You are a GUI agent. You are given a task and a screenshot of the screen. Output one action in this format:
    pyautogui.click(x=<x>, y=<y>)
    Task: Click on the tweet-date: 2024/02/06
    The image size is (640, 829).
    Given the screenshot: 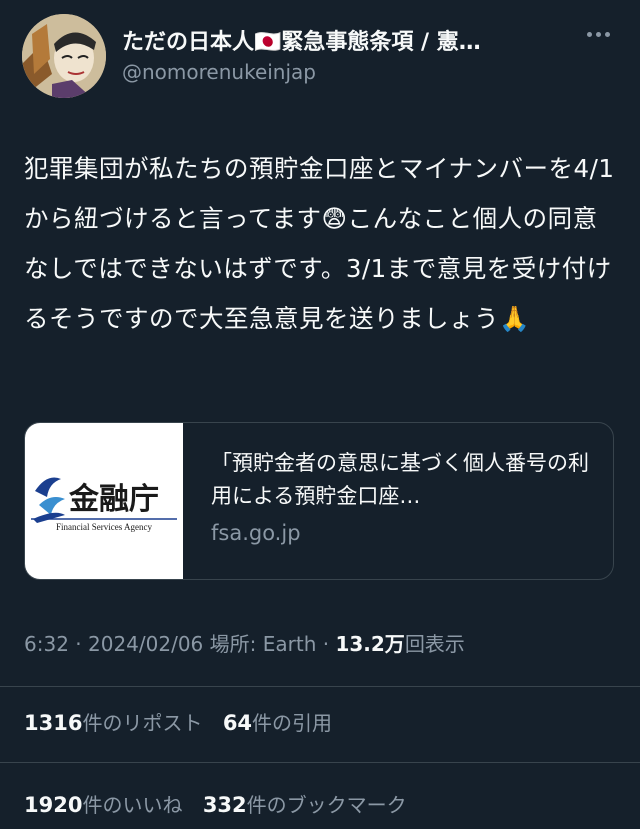 What is the action you would take?
    pyautogui.click(x=145, y=644)
    